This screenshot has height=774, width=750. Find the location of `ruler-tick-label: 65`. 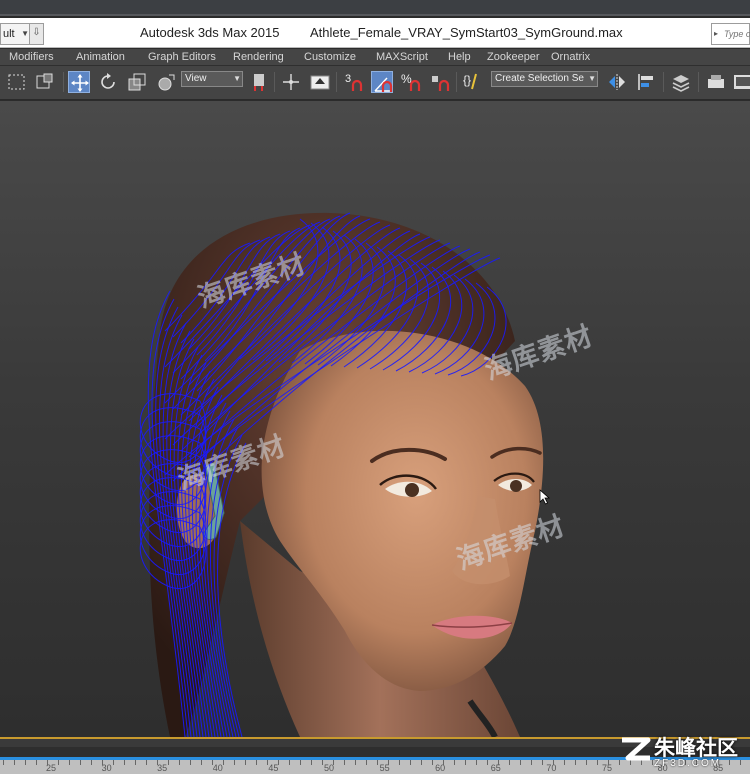

ruler-tick-label: 65 is located at coordinates (495, 768).